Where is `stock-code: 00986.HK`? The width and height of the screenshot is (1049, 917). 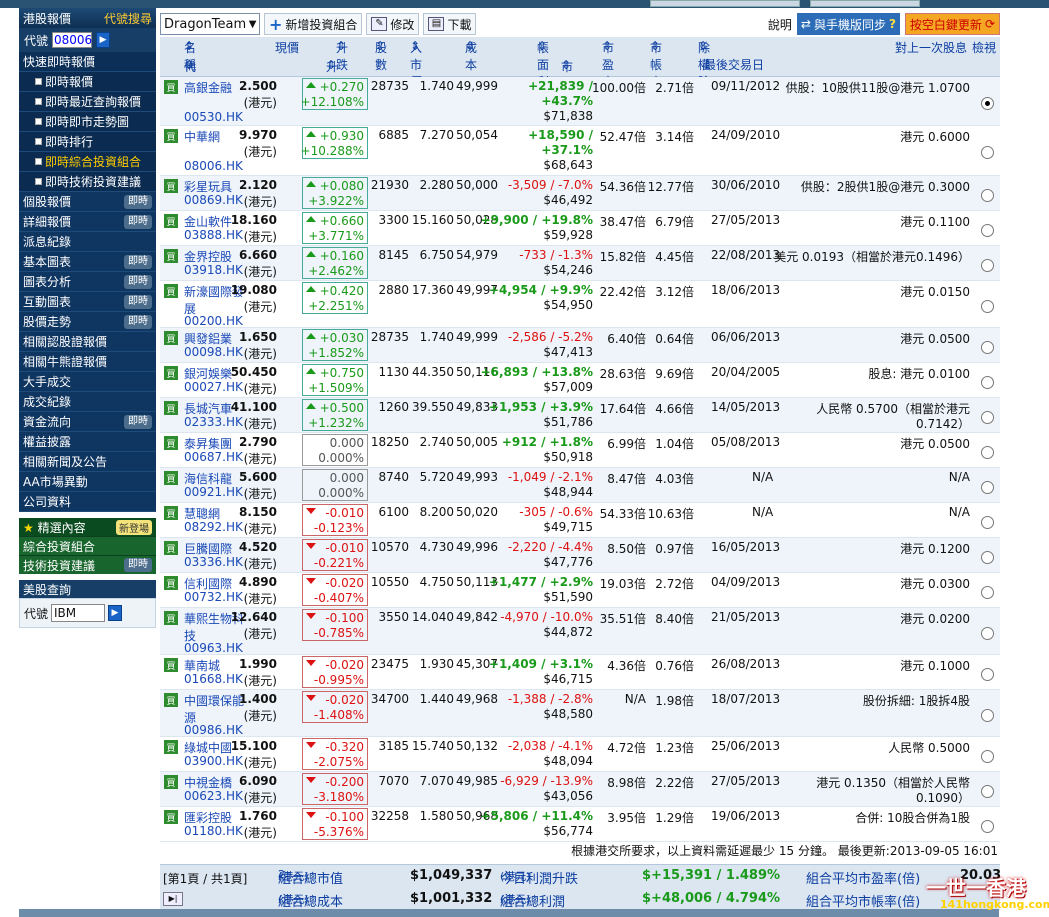 stock-code: 00986.HK is located at coordinates (213, 730).